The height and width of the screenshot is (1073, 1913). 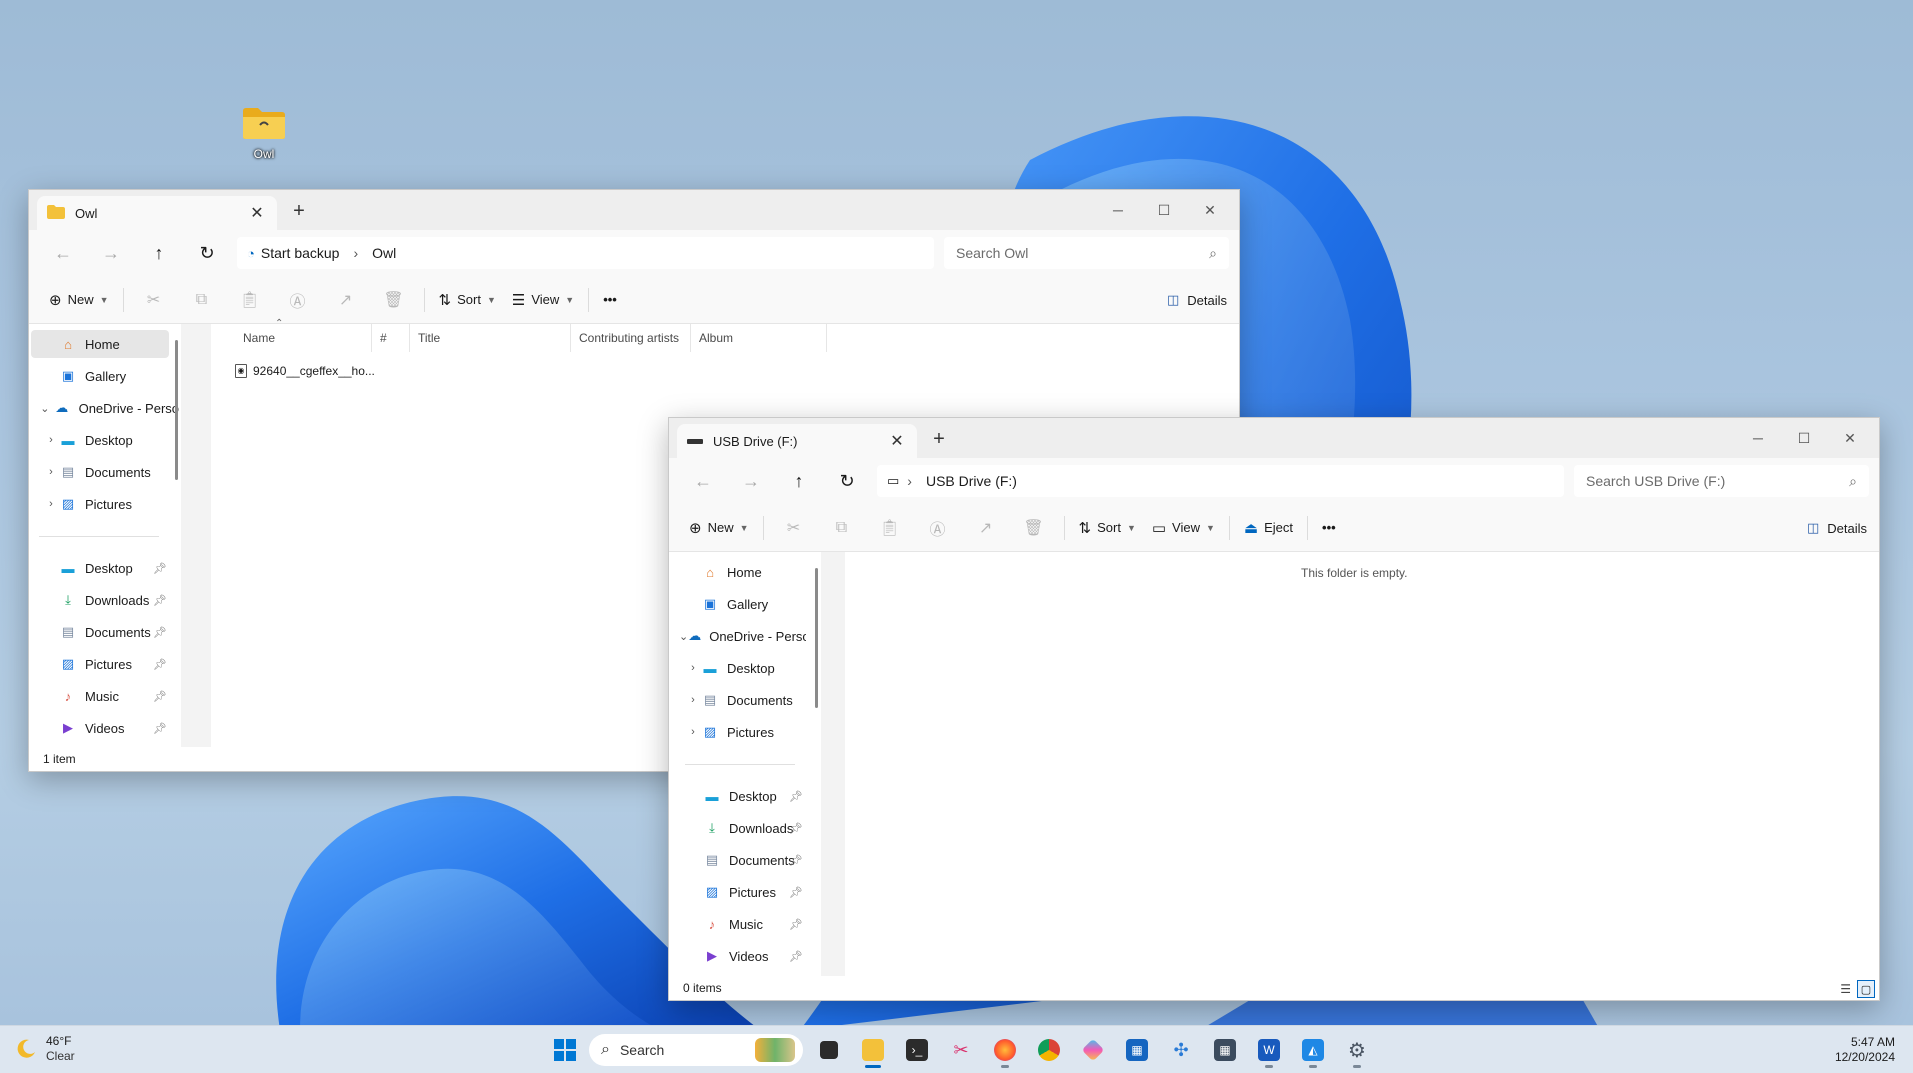 I want to click on breadcrumb-item: Owl, so click(x=384, y=253).